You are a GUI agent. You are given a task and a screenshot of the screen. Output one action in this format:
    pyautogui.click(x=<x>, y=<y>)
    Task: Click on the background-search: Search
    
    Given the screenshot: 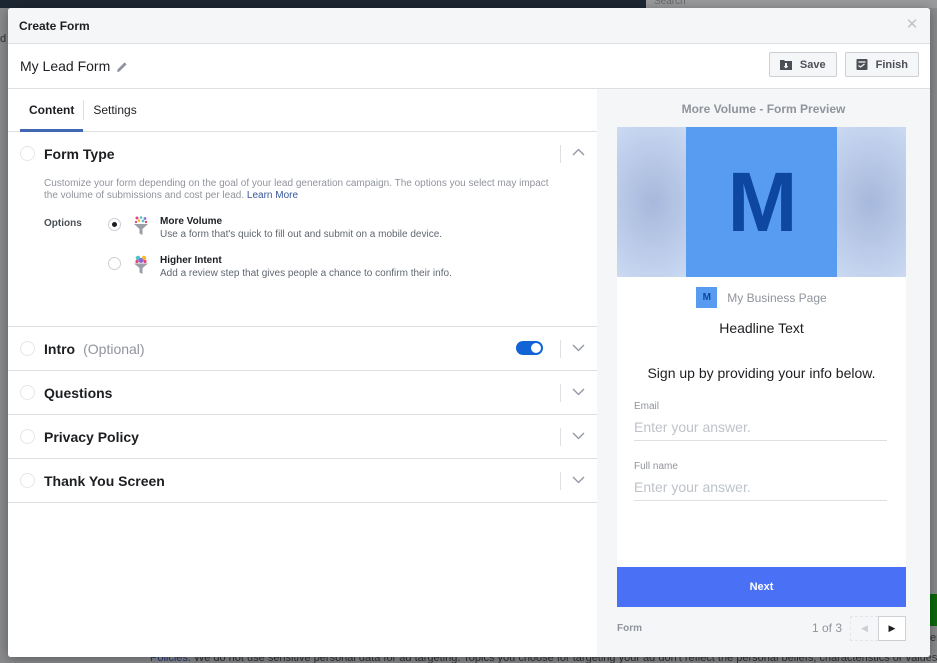 What is the action you would take?
    pyautogui.click(x=791, y=4)
    